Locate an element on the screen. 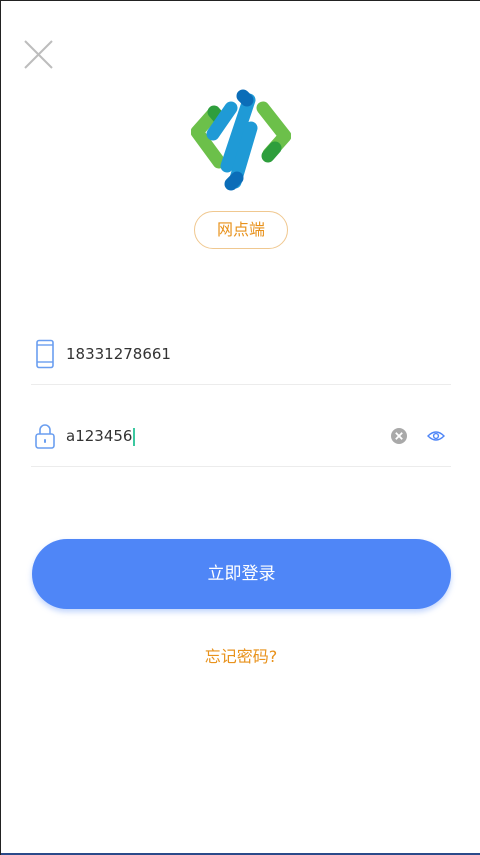 This screenshot has height=855, width=480. password-field: a123456 is located at coordinates (241, 437).